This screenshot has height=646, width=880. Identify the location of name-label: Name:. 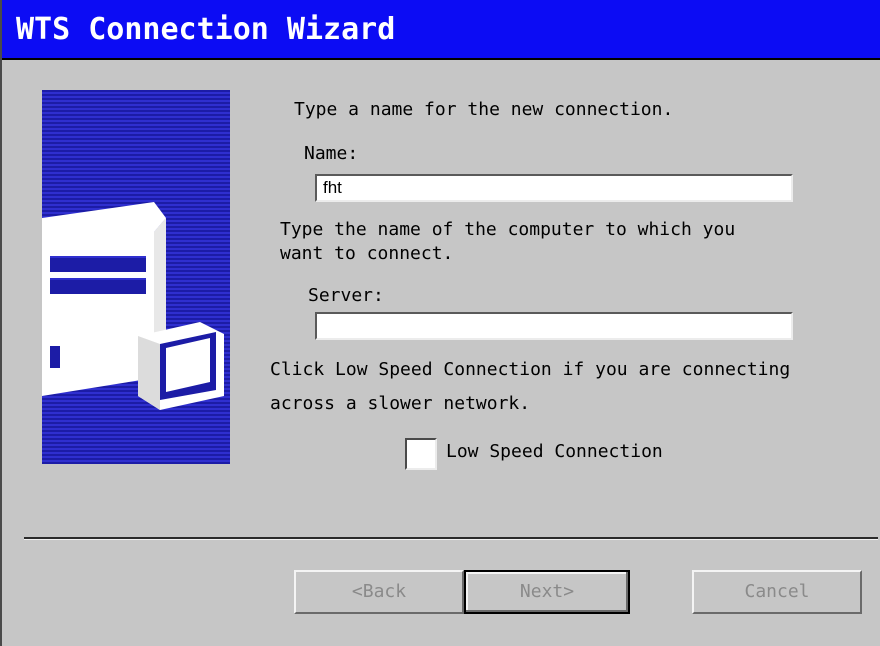
(331, 153).